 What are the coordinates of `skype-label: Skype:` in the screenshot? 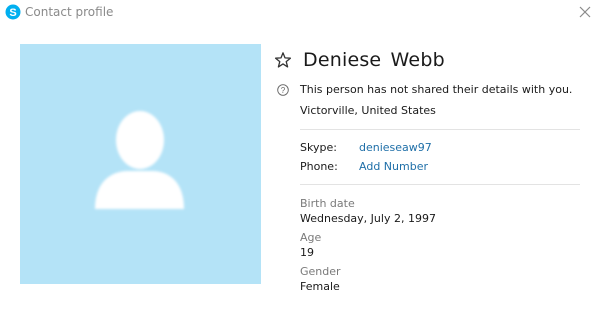 It's located at (318, 147).